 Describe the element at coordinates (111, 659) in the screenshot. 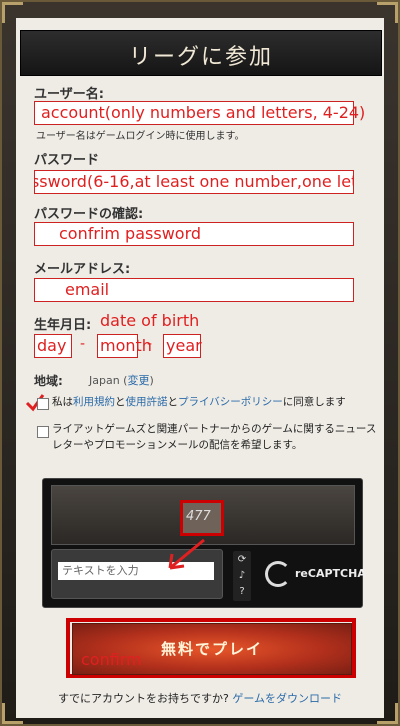

I see `play-button-annotation: confirm` at that location.